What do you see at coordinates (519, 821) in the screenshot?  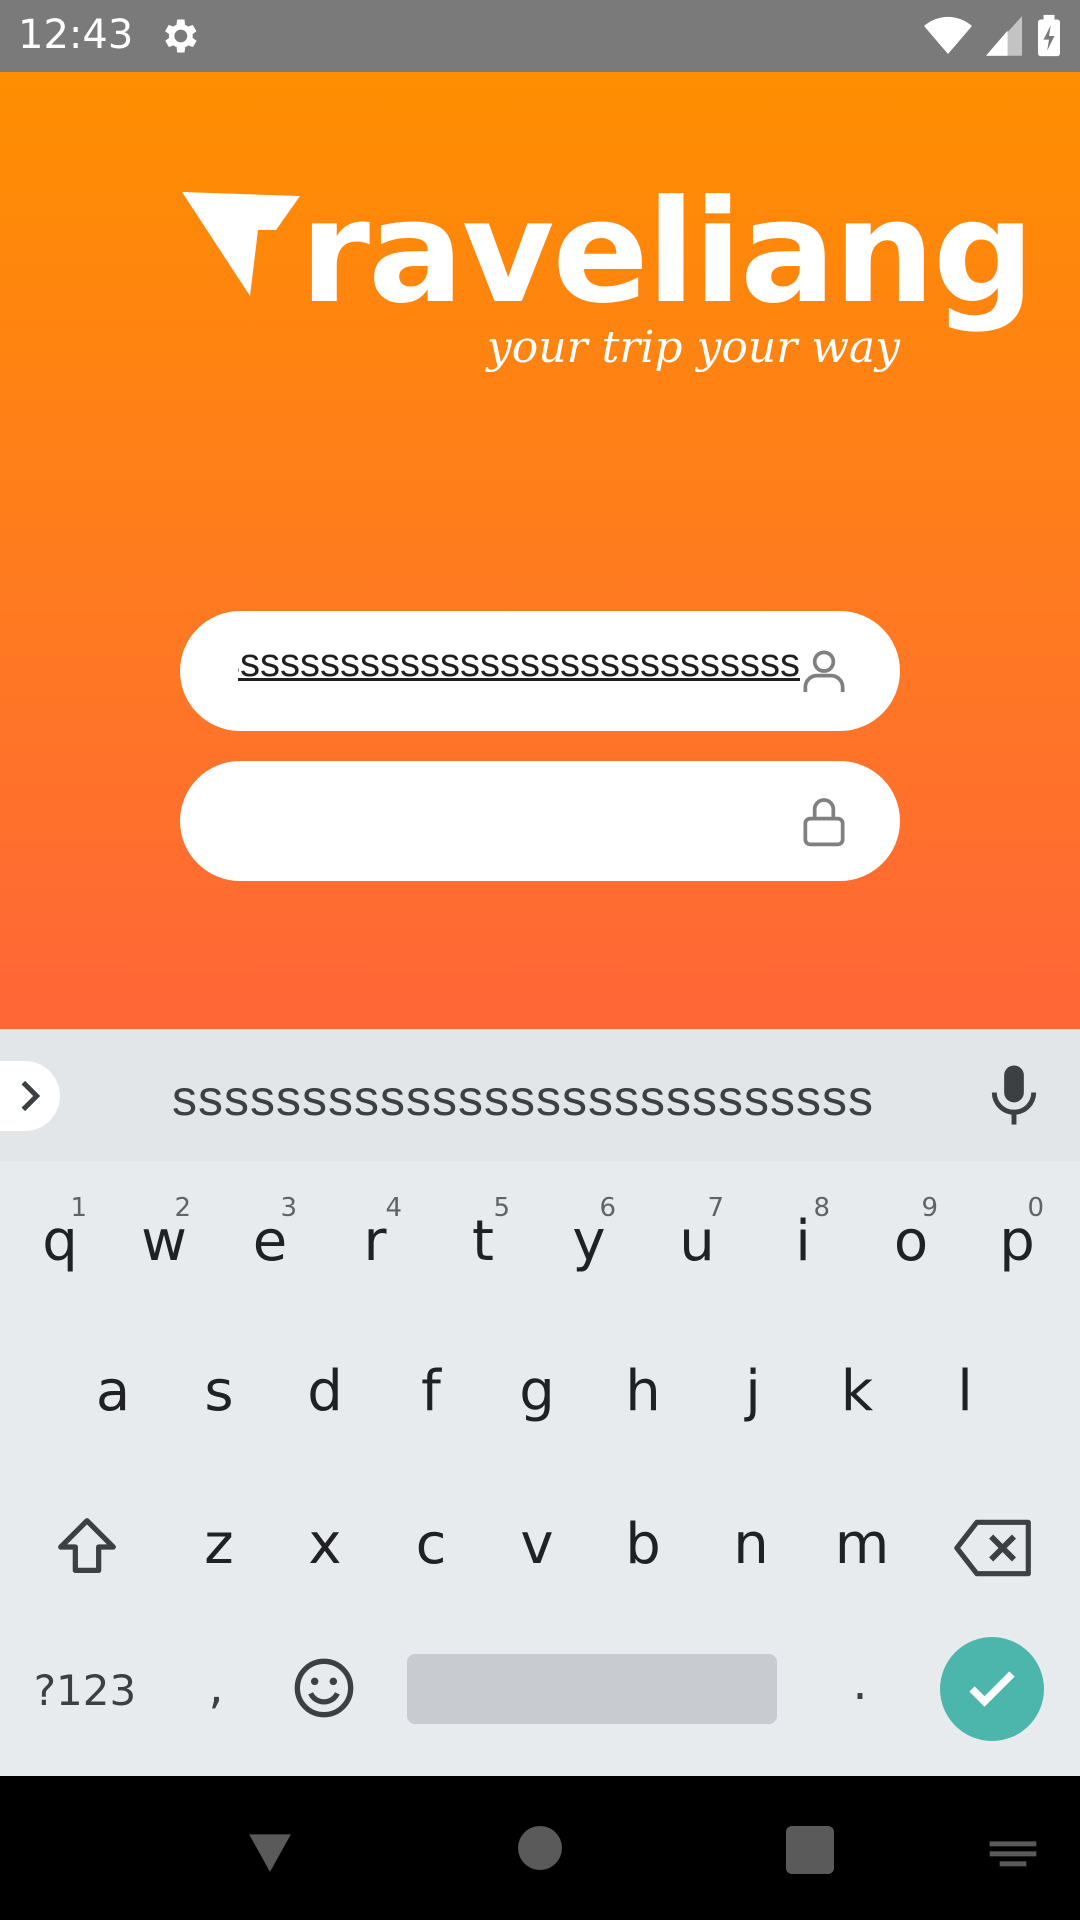 I see `password-input` at bounding box center [519, 821].